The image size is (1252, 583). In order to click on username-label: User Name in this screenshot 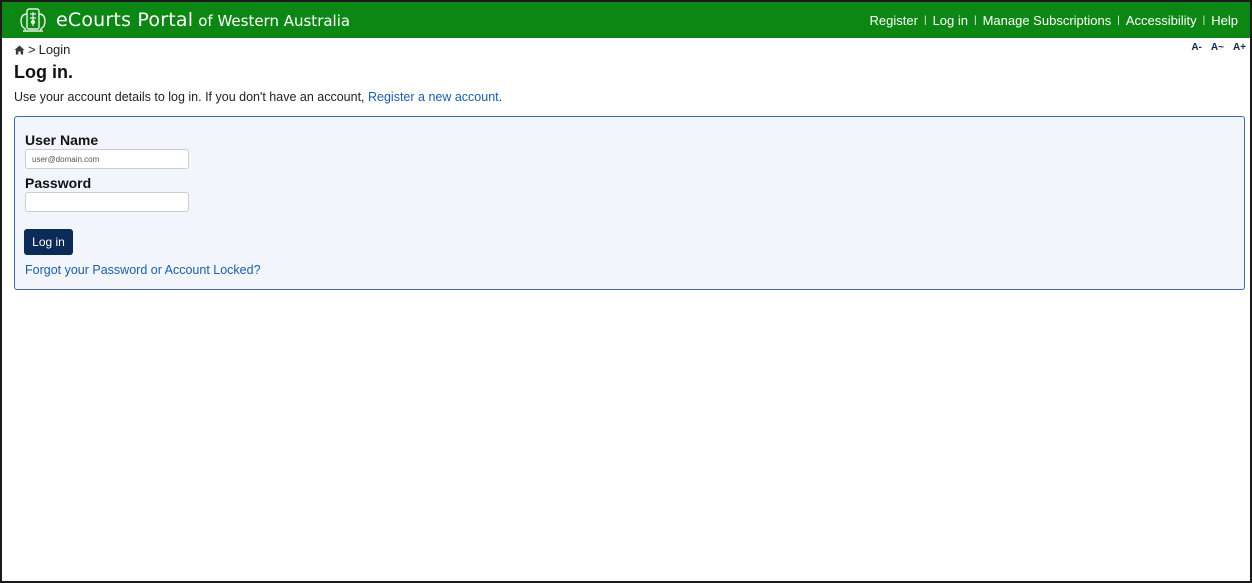, I will do `click(62, 140)`.